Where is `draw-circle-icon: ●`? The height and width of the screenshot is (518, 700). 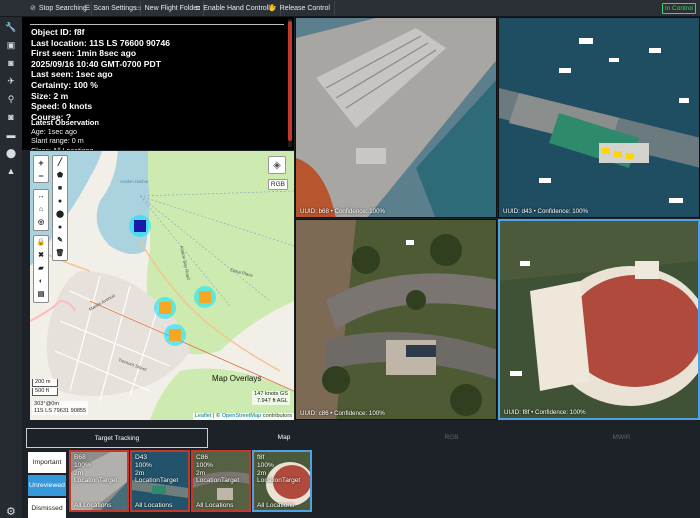
draw-circle-icon: ● is located at coordinates (60, 202).